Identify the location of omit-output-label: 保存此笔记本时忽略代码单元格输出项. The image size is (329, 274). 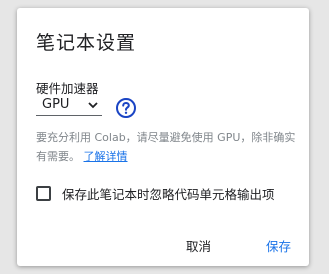
(168, 194).